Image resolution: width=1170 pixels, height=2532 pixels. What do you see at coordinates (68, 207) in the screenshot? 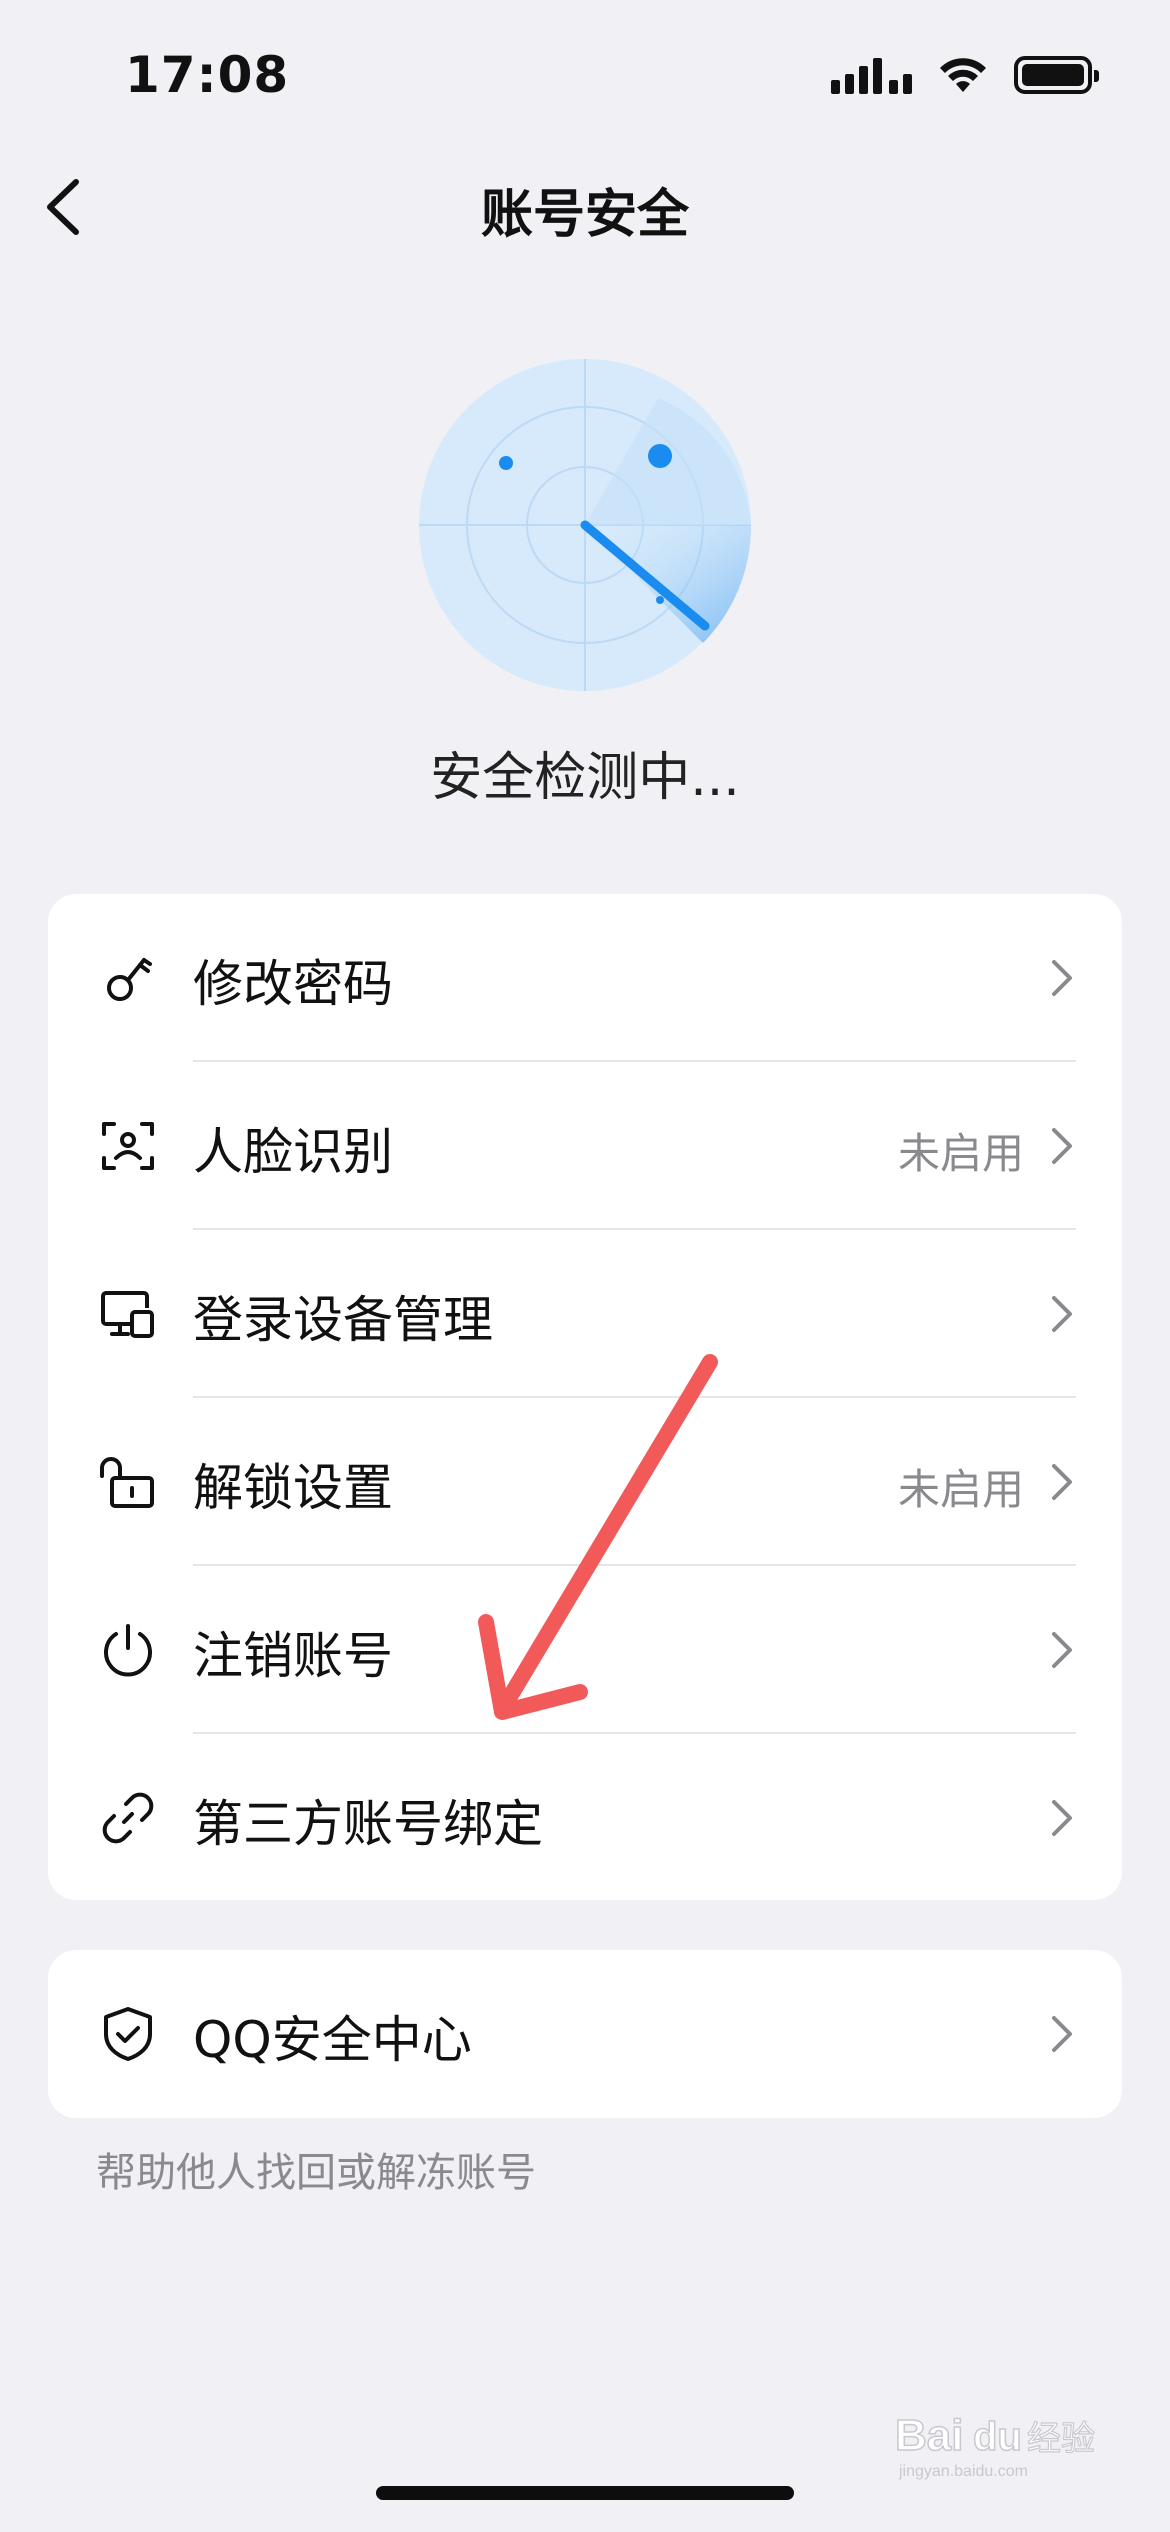
I see `back-button` at bounding box center [68, 207].